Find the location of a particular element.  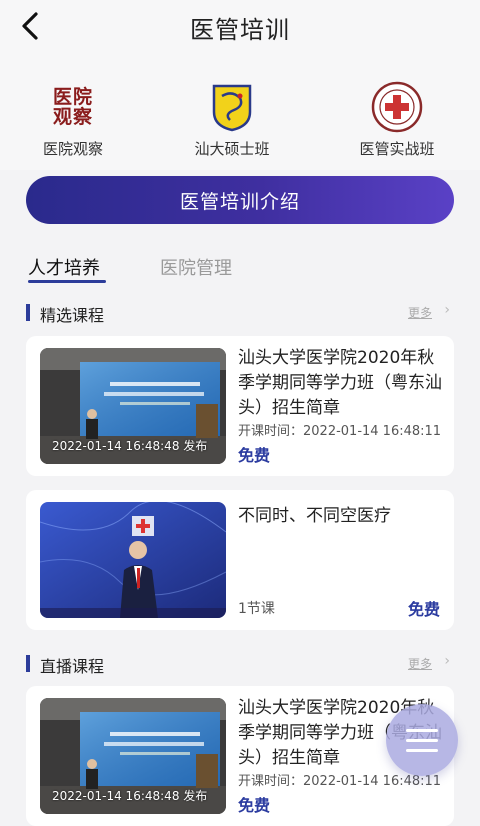

shortcut-hospital-management: 医管实战班 is located at coordinates (397, 119).